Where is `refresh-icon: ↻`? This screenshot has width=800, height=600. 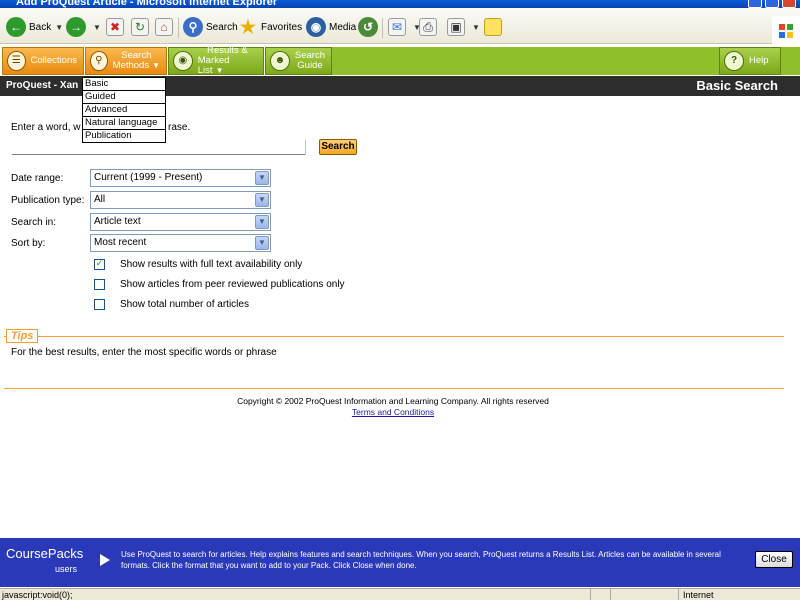 refresh-icon: ↻ is located at coordinates (140, 27).